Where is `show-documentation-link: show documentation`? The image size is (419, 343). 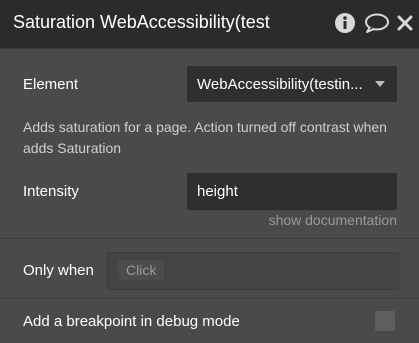 show-documentation-link: show documentation is located at coordinates (333, 220).